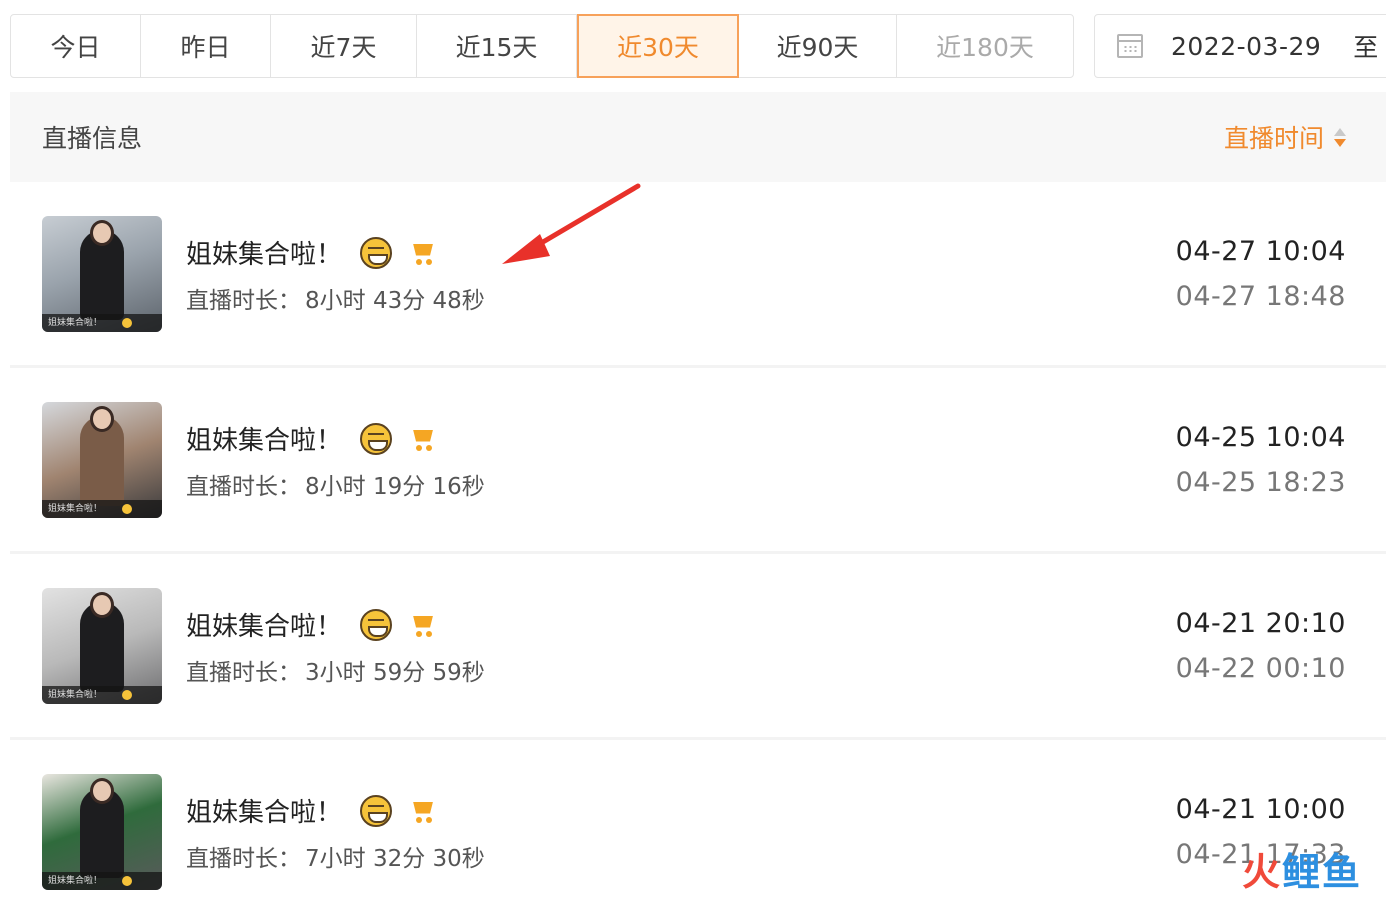  Describe the element at coordinates (76, 46) in the screenshot. I see `tab-today: 今日` at that location.